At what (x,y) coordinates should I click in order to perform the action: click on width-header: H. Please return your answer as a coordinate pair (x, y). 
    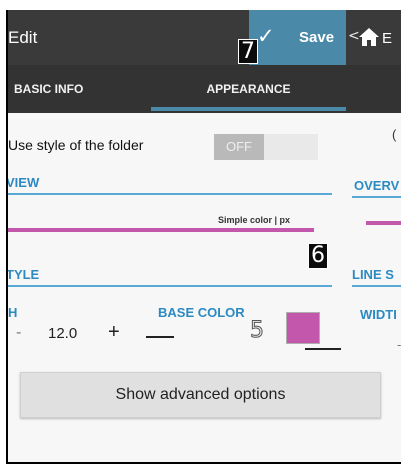
    Looking at the image, I should click on (13, 312).